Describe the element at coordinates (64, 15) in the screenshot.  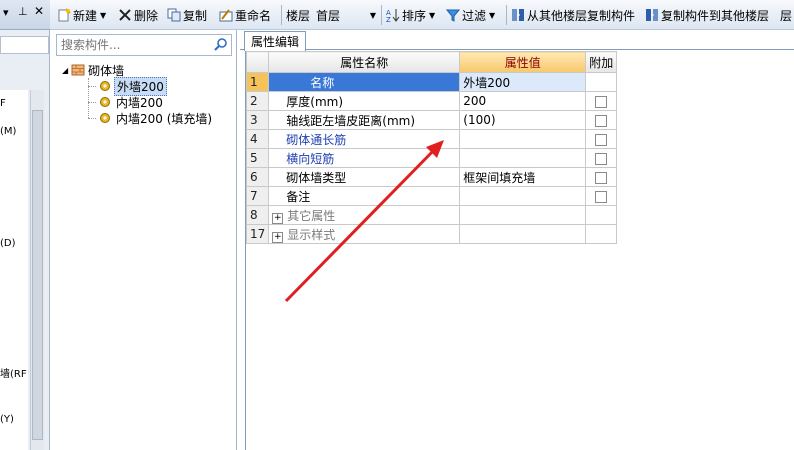
I see `new-icon` at that location.